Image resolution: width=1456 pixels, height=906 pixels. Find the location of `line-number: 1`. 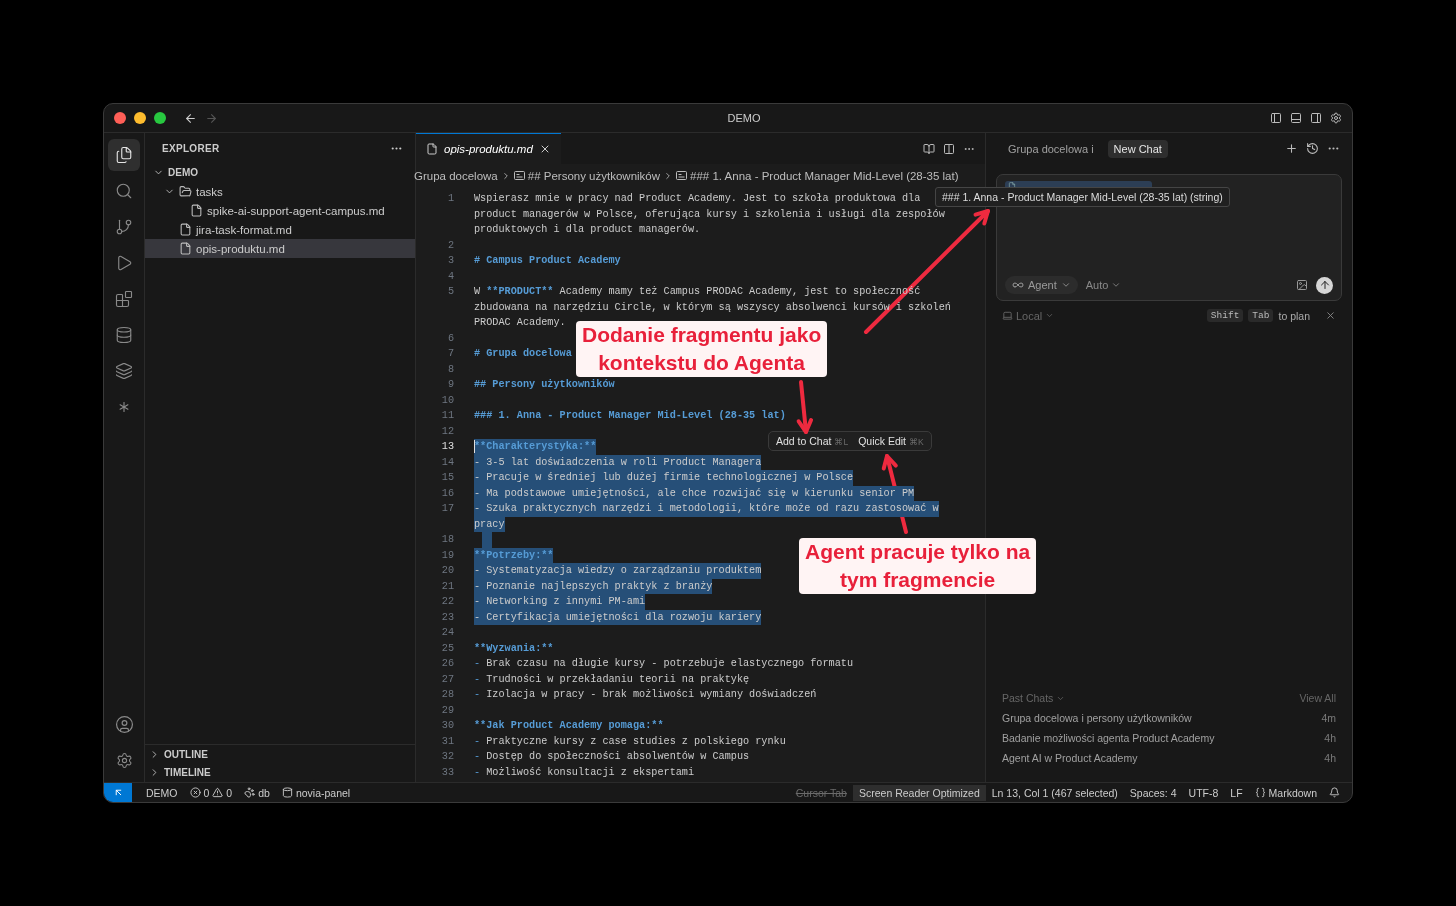

line-number: 1 is located at coordinates (450, 199).